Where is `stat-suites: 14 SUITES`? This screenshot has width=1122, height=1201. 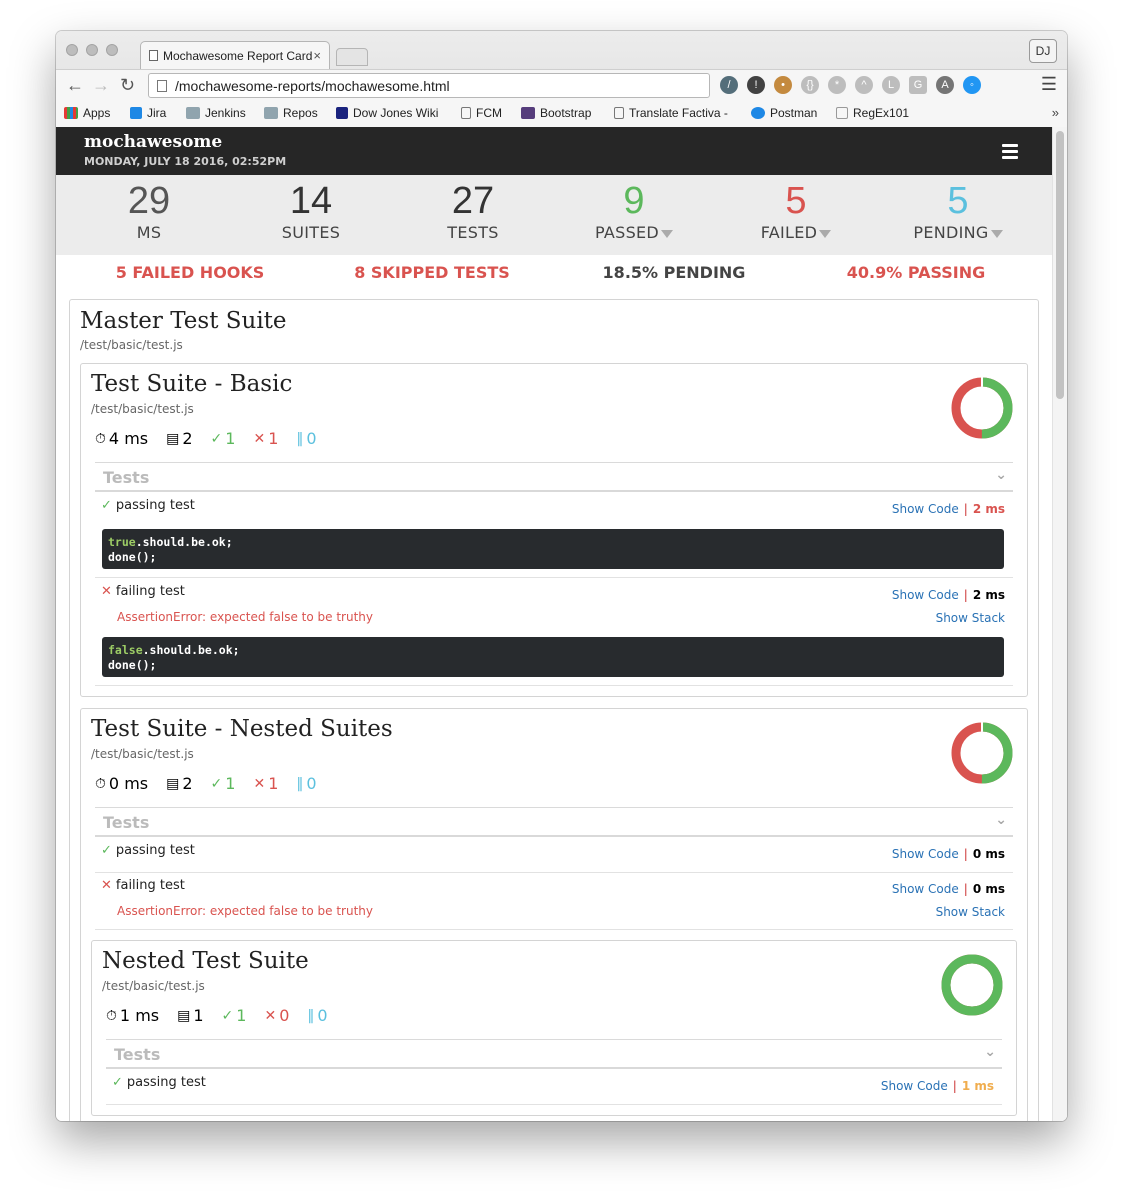 stat-suites: 14 SUITES is located at coordinates (311, 210).